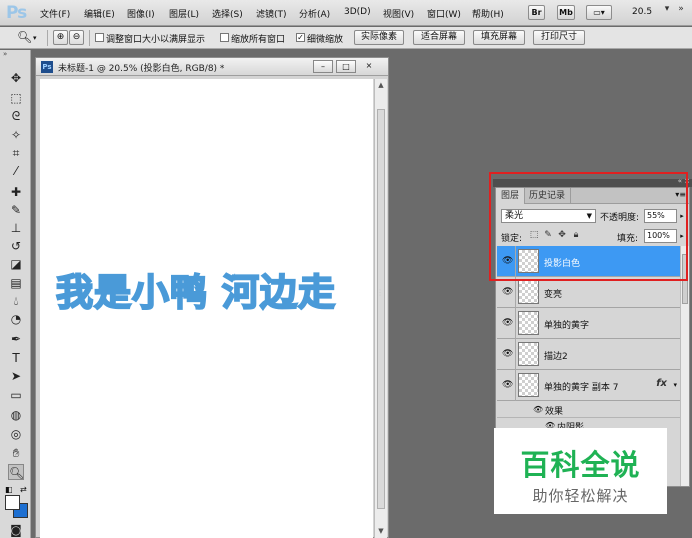 This screenshot has width=692, height=538. What do you see at coordinates (16, 171) in the screenshot?
I see `eyedropper-tool-icon: ⁄` at bounding box center [16, 171].